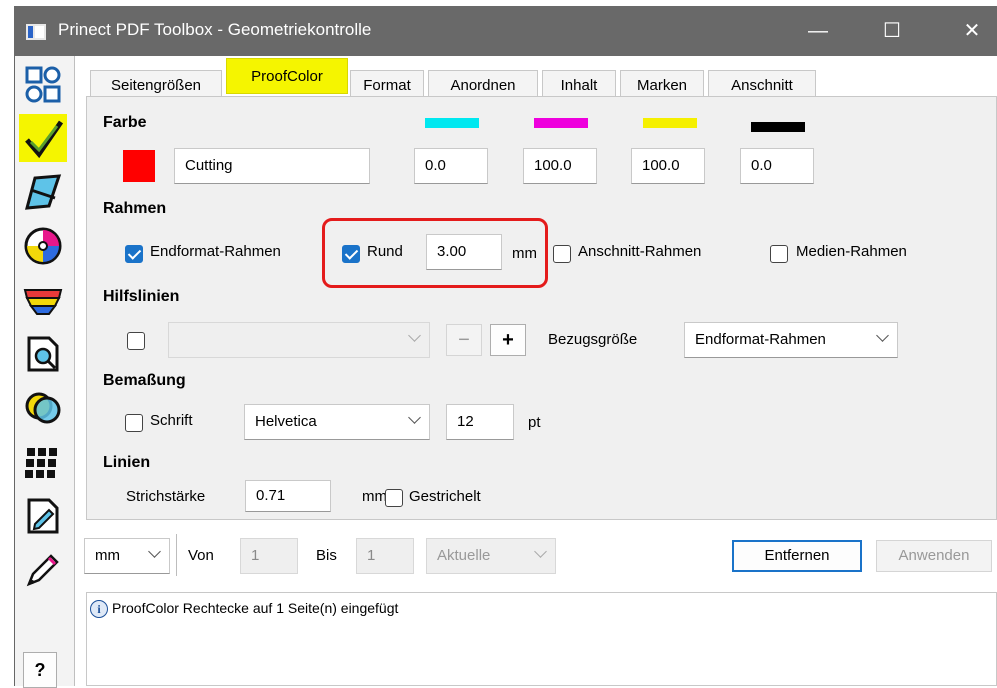 This screenshot has height=688, width=997. Describe the element at coordinates (534, 422) in the screenshot. I see `font-size-unit: pt` at that location.